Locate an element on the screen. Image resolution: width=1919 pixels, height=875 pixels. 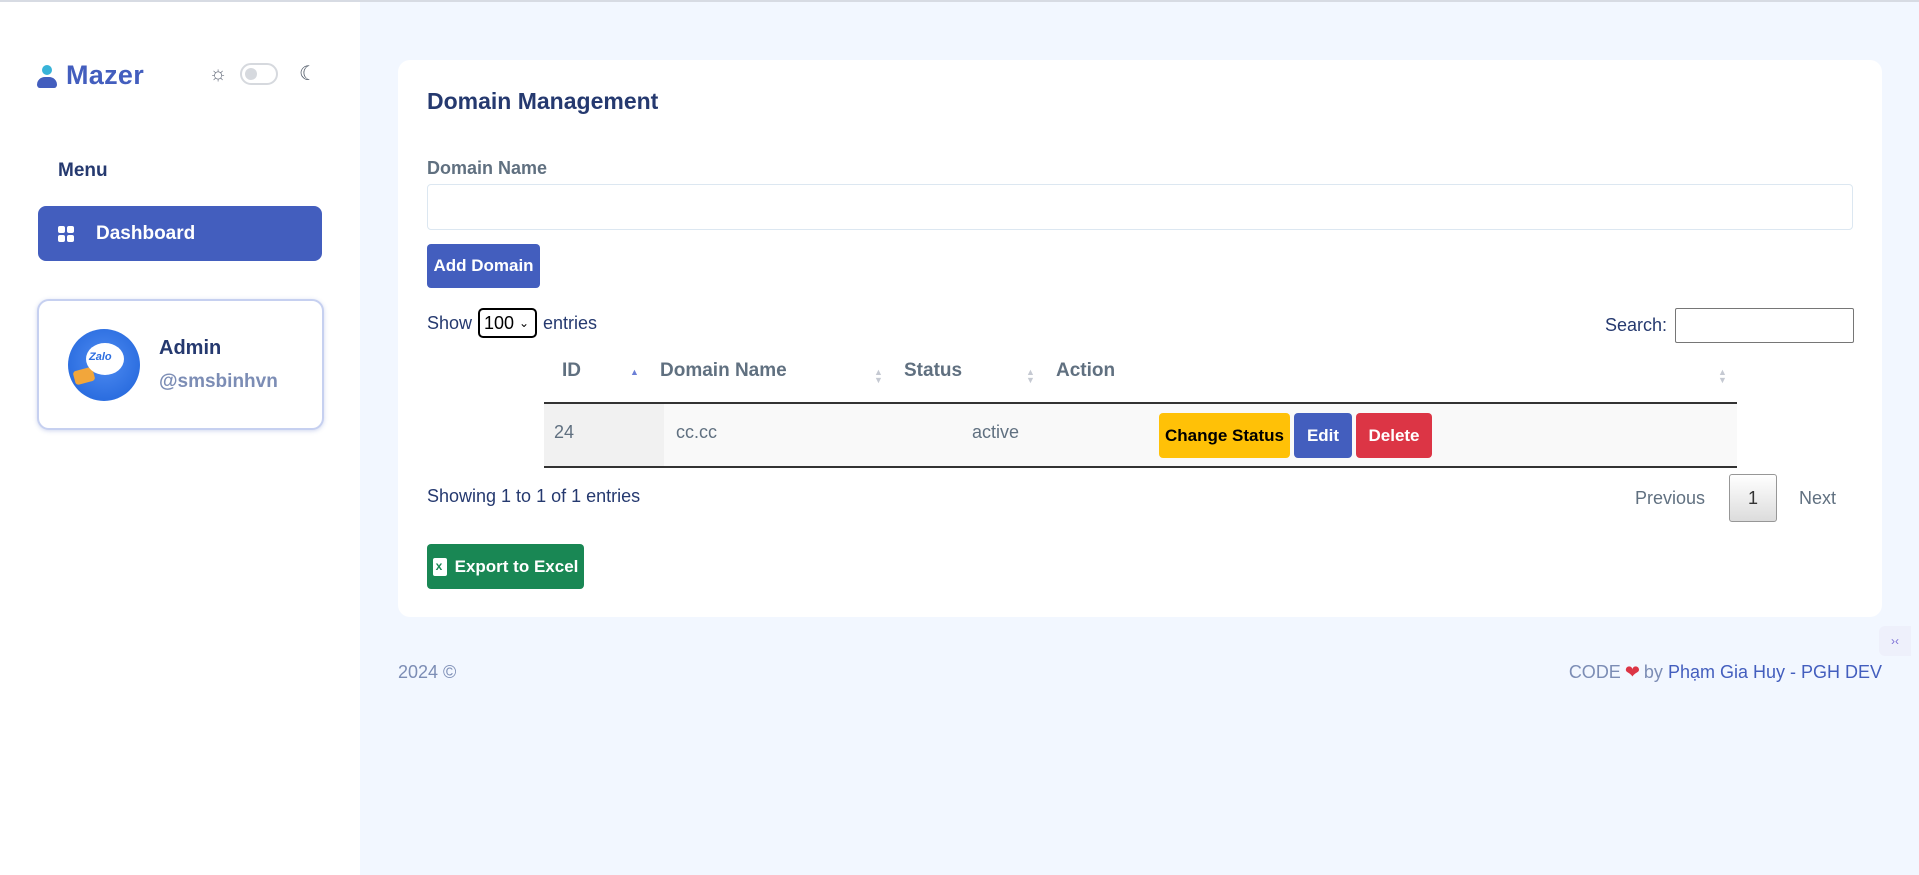
delete-button: Delete is located at coordinates (1394, 435).